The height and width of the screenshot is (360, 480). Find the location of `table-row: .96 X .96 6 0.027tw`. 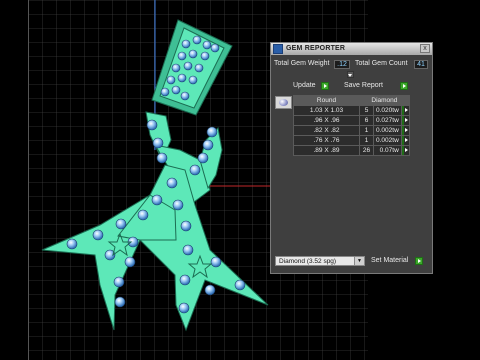

table-row: .96 X .96 6 0.027tw is located at coordinates (351, 120).